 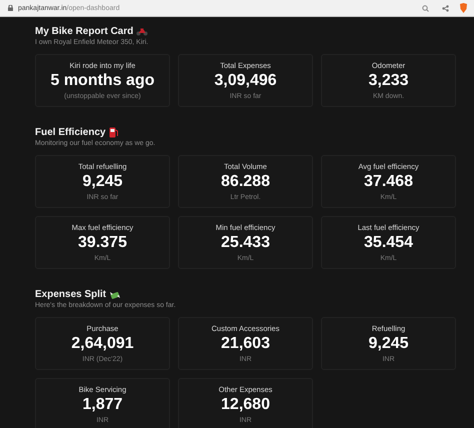 What do you see at coordinates (102, 344) in the screenshot?
I see `stat-value: 2,64,091` at bounding box center [102, 344].